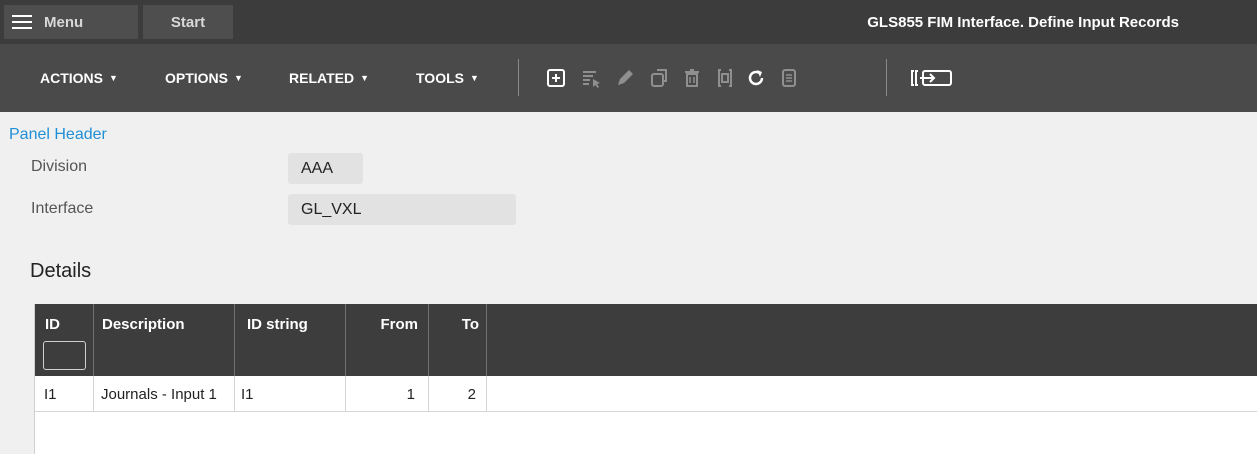 Image resolution: width=1257 pixels, height=454 pixels. What do you see at coordinates (932, 78) in the screenshot?
I see `export-icon` at bounding box center [932, 78].